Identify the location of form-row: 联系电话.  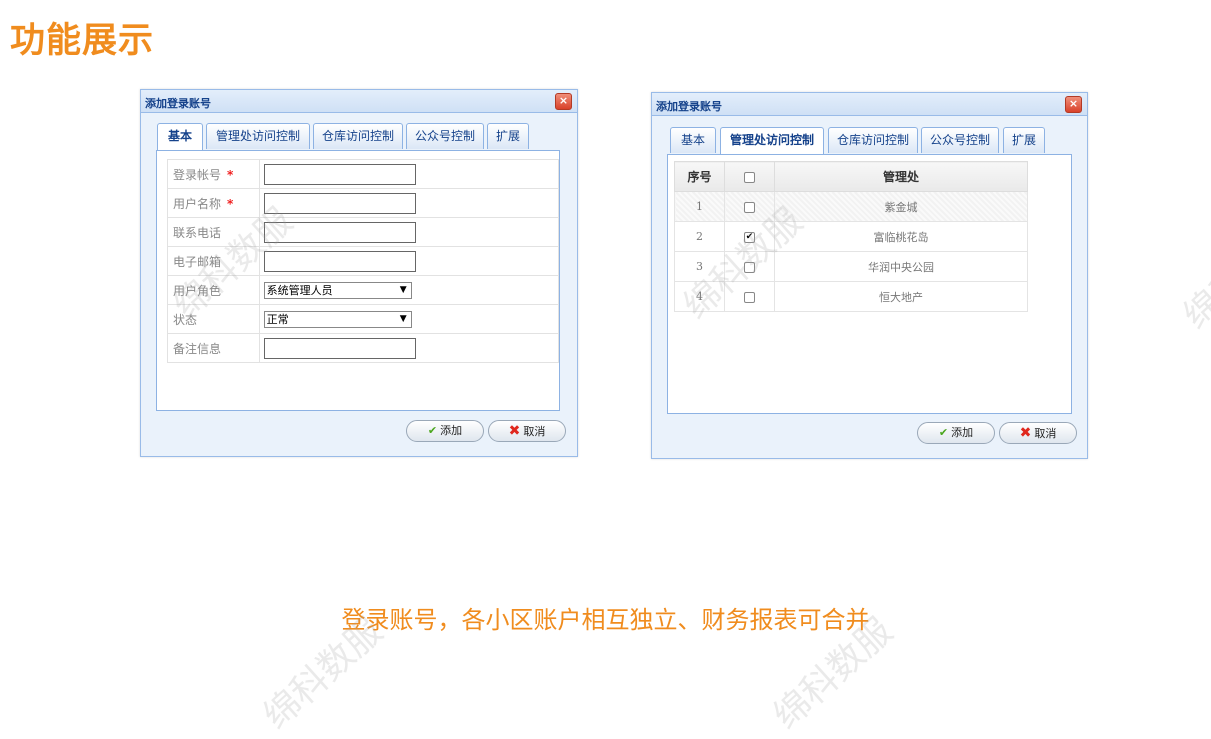
(363, 232).